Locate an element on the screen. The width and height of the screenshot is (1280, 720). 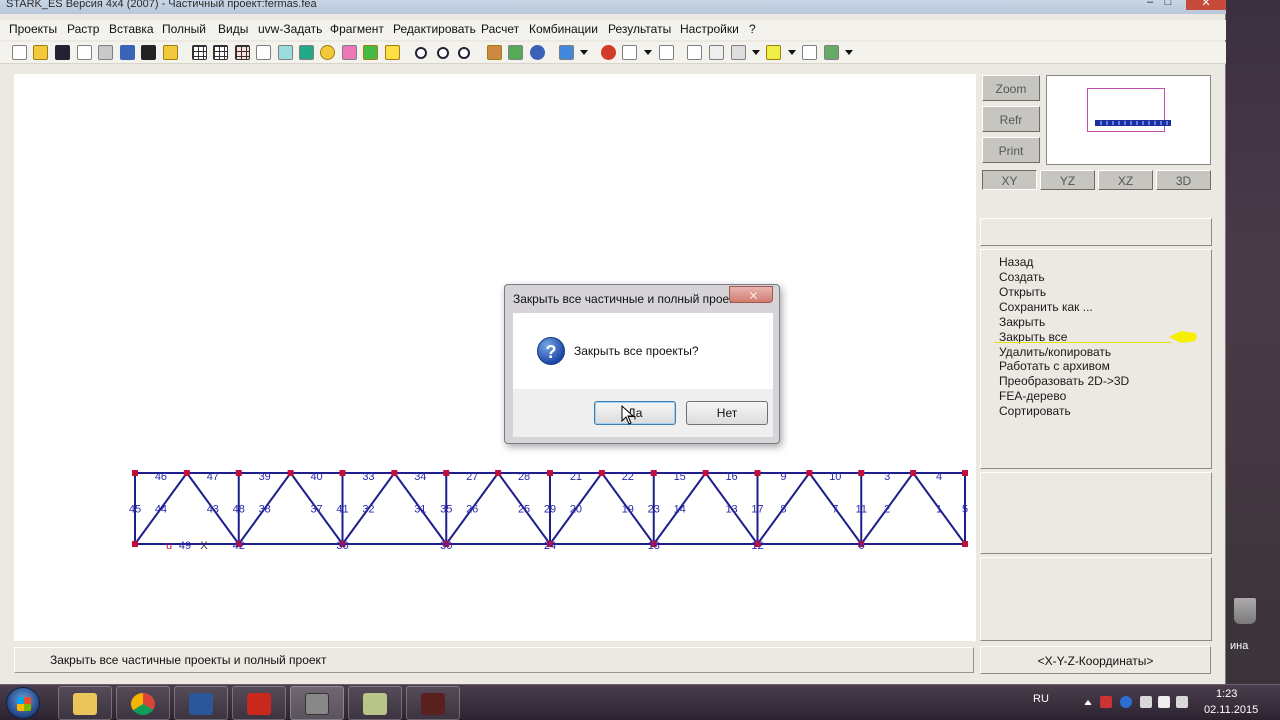
overview-preview is located at coordinates (1128, 120).